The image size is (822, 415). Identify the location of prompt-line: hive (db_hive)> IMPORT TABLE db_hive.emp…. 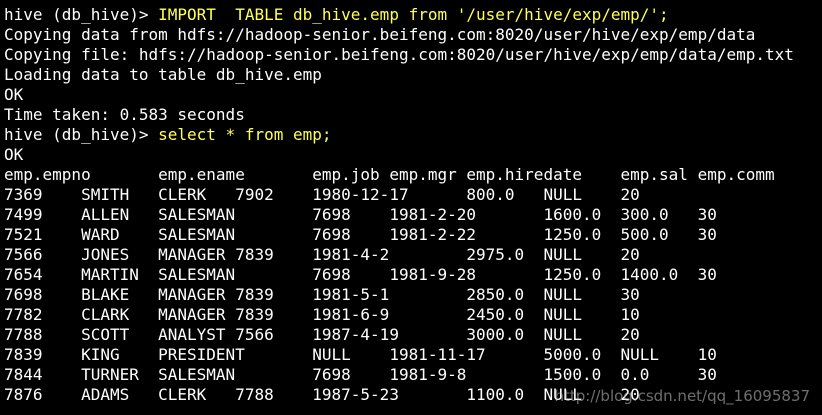
(413, 15).